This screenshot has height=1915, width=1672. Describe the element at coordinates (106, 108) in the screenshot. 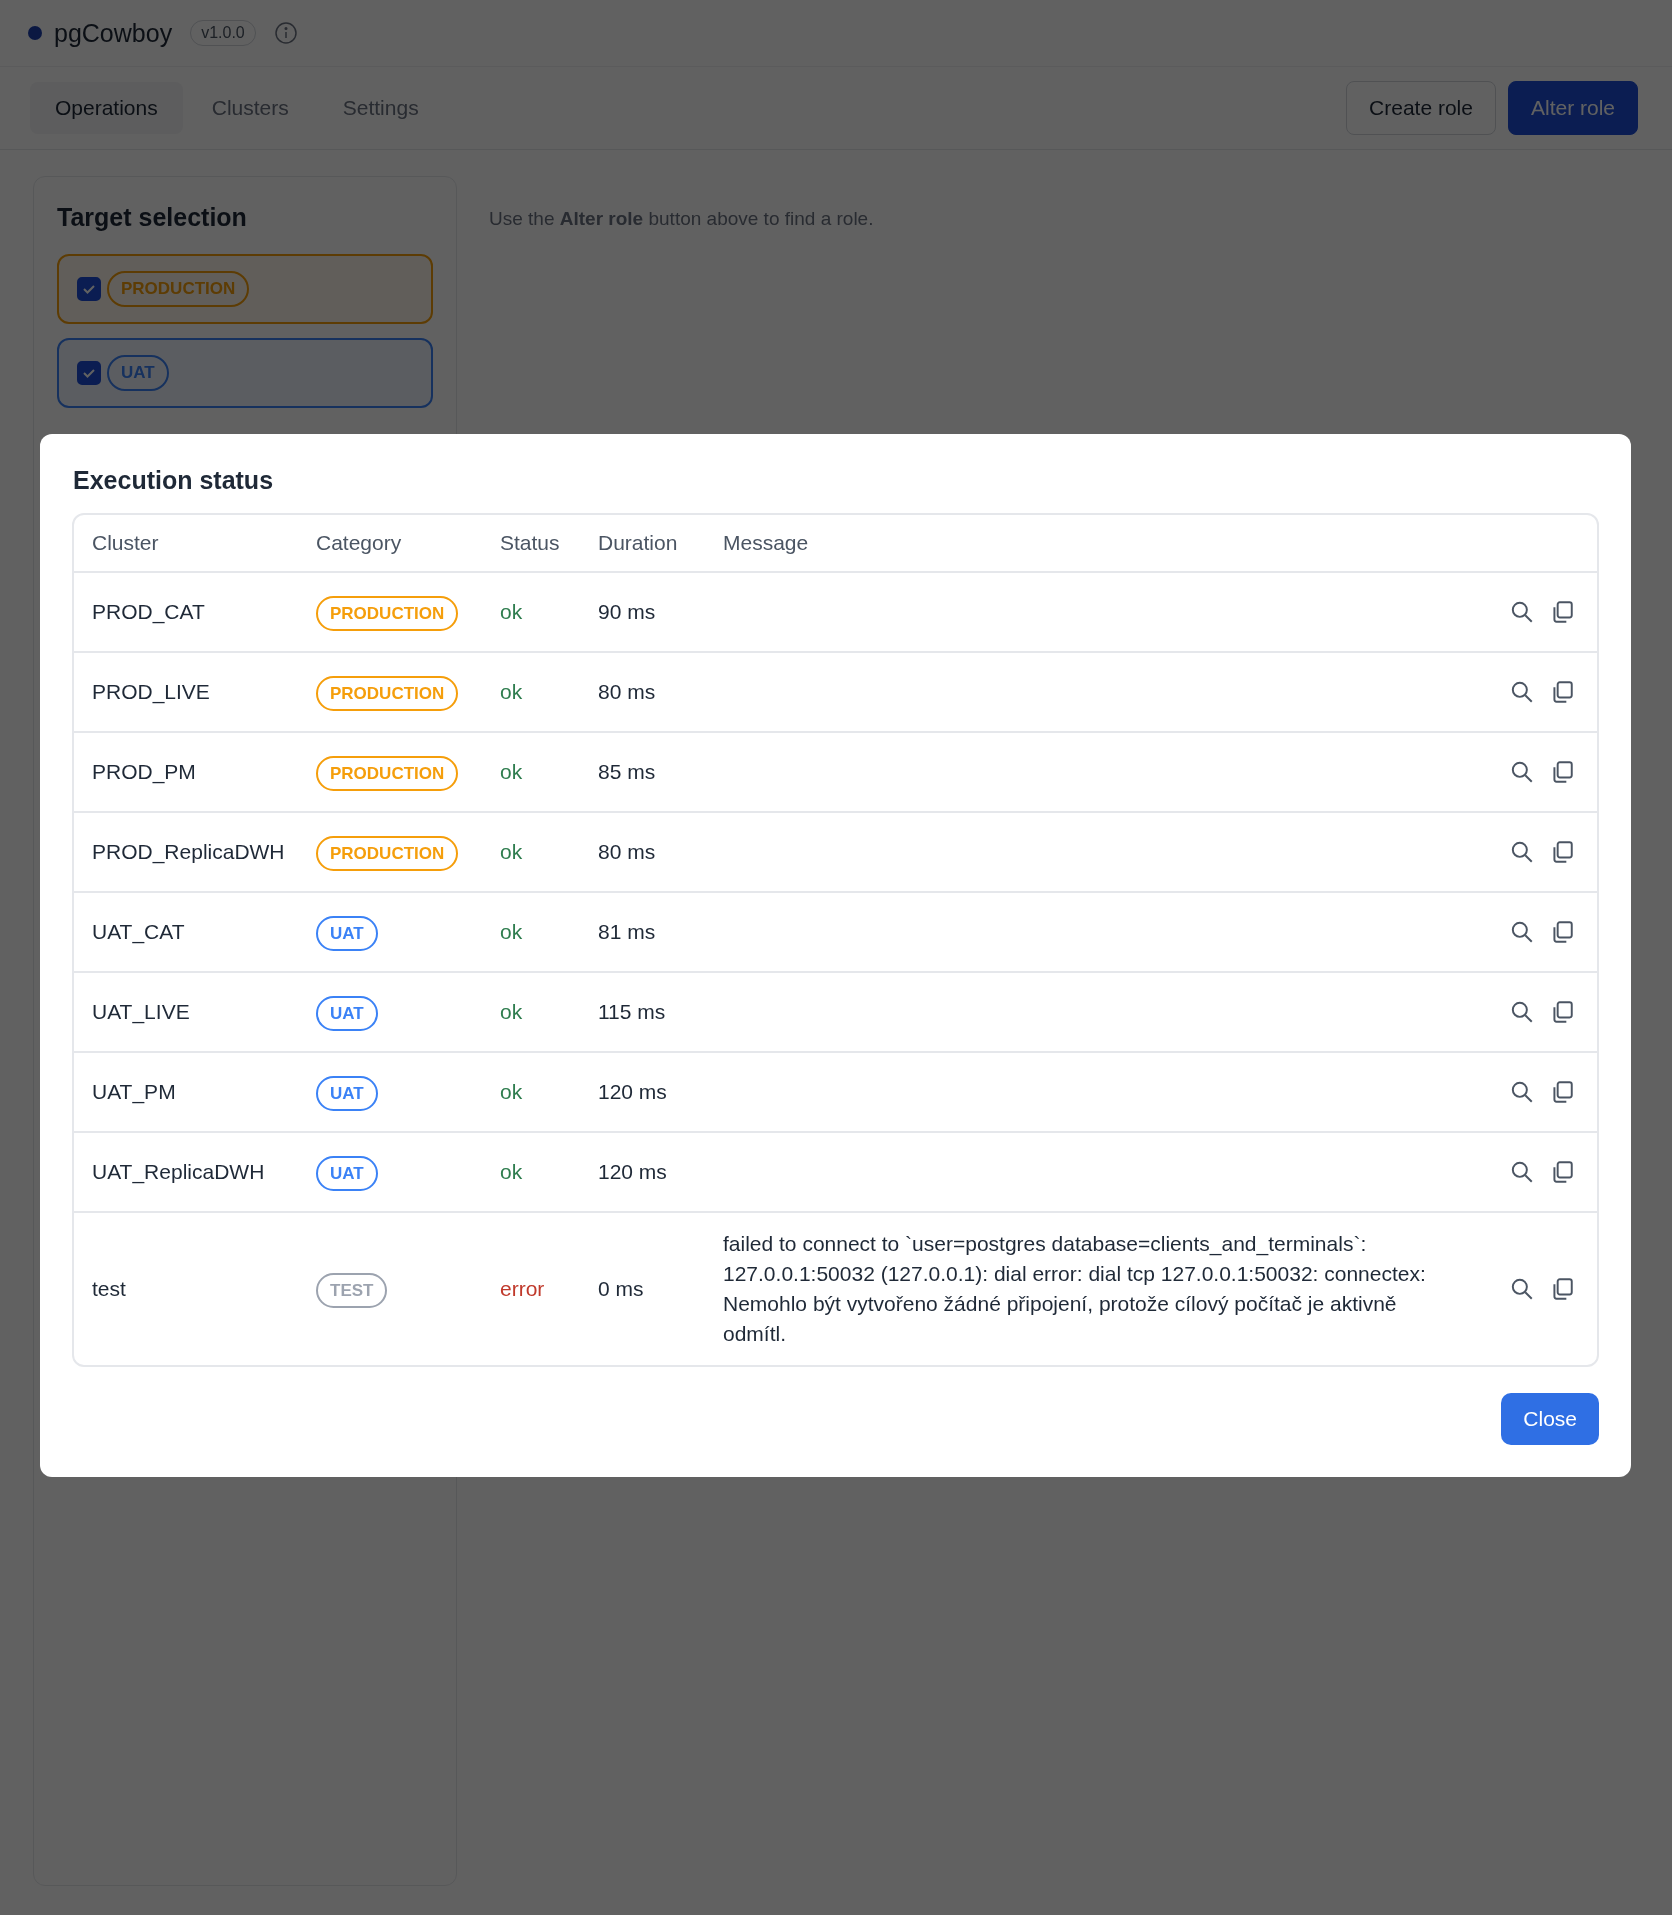

I see `nav-tab: Operations` at that location.